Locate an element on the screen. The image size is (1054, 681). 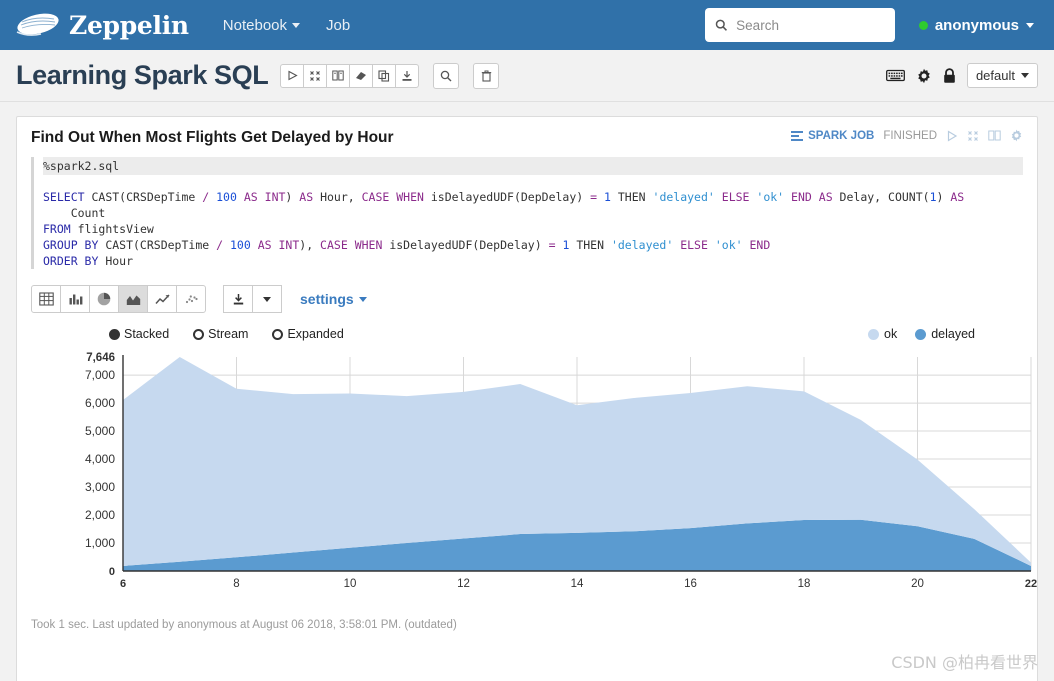
settings-toggle-label: settings is located at coordinates (327, 299).